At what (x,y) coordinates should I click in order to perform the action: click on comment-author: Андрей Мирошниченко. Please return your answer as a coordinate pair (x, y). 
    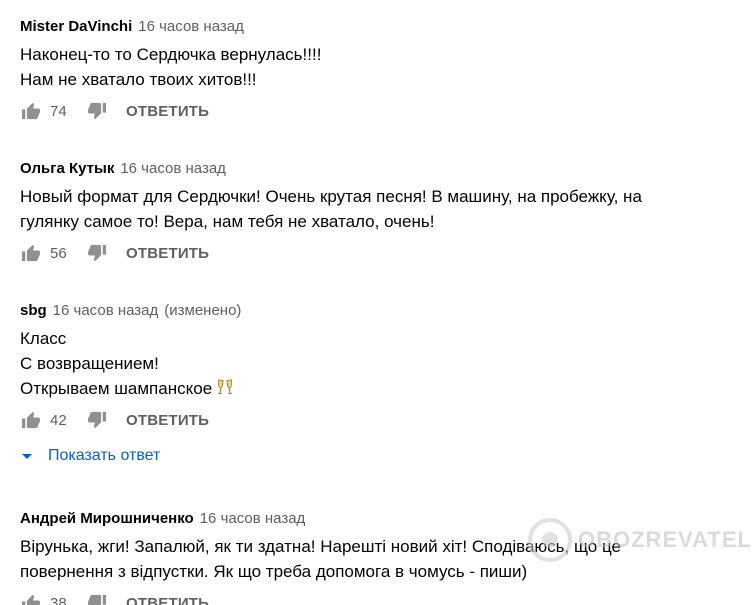
    Looking at the image, I should click on (107, 519).